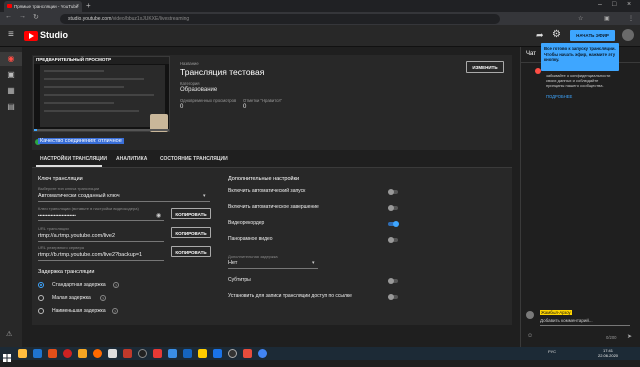 The width and height of the screenshot is (640, 367). What do you see at coordinates (36, 17) in the screenshot?
I see `reload-icon: ↻` at bounding box center [36, 17].